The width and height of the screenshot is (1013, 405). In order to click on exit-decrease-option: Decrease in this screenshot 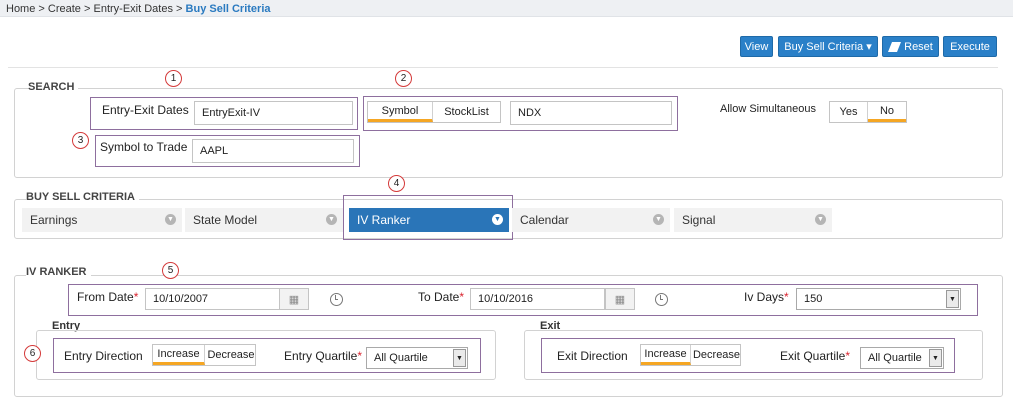, I will do `click(716, 355)`.